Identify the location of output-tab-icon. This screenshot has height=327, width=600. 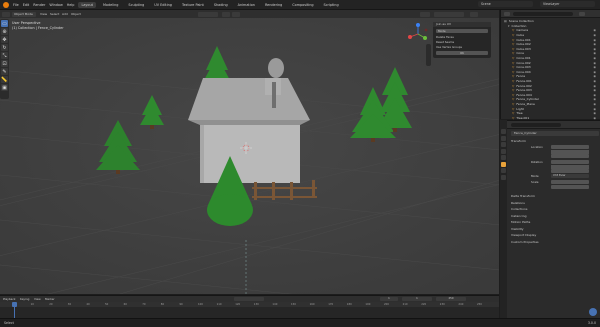
(503, 144).